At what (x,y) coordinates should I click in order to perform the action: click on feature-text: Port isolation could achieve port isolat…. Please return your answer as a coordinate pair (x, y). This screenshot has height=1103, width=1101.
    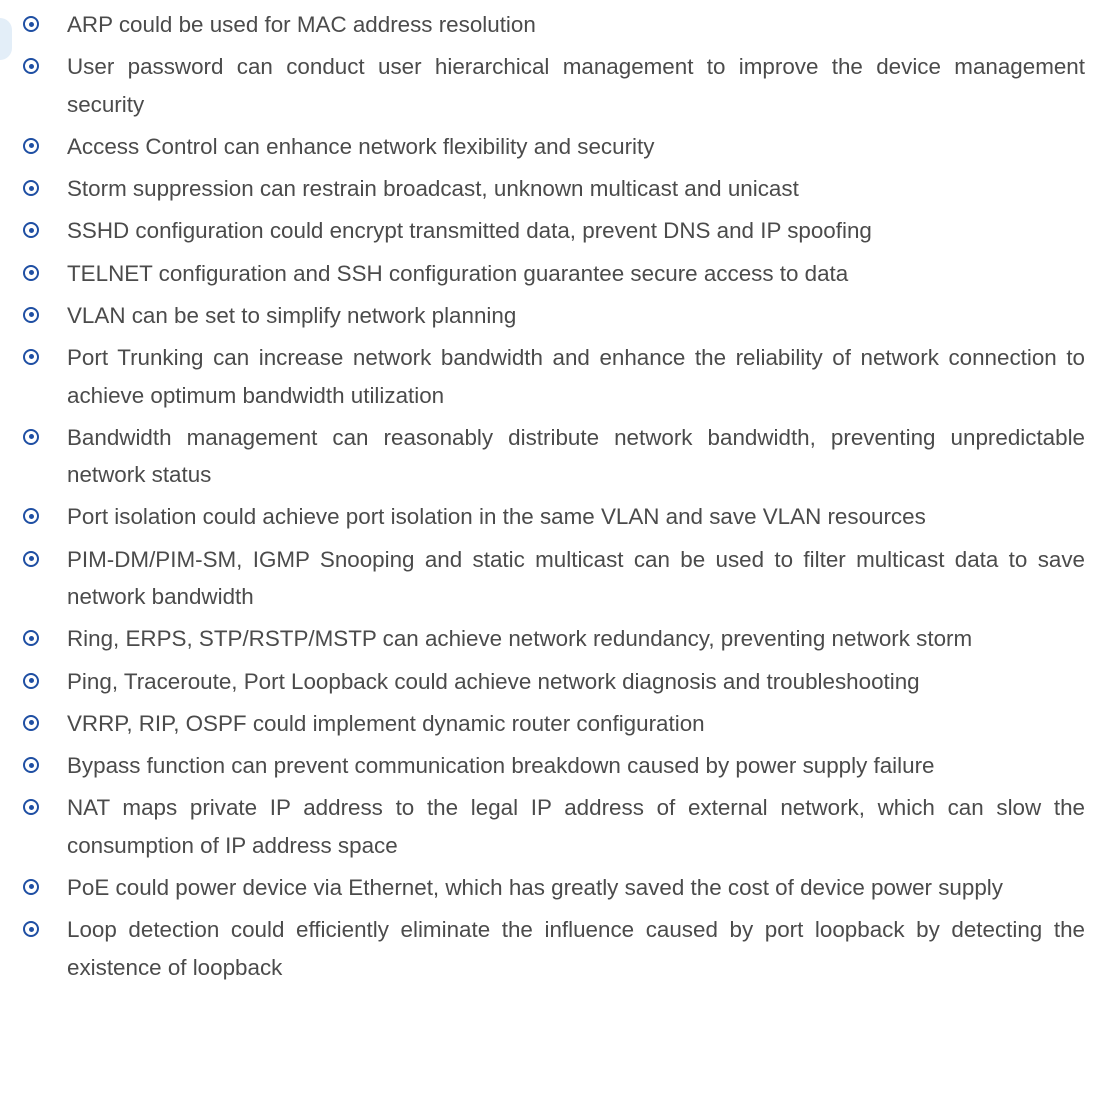
    Looking at the image, I should click on (496, 517).